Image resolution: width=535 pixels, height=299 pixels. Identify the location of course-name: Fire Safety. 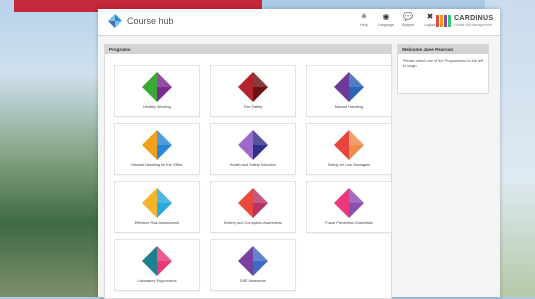
(253, 107).